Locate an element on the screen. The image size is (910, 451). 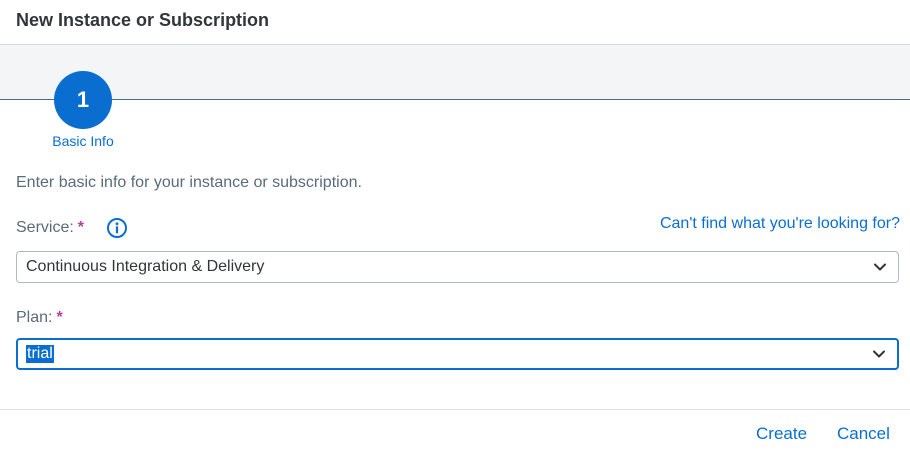
cant-find-link: Can't find what you're looking for? is located at coordinates (780, 224).